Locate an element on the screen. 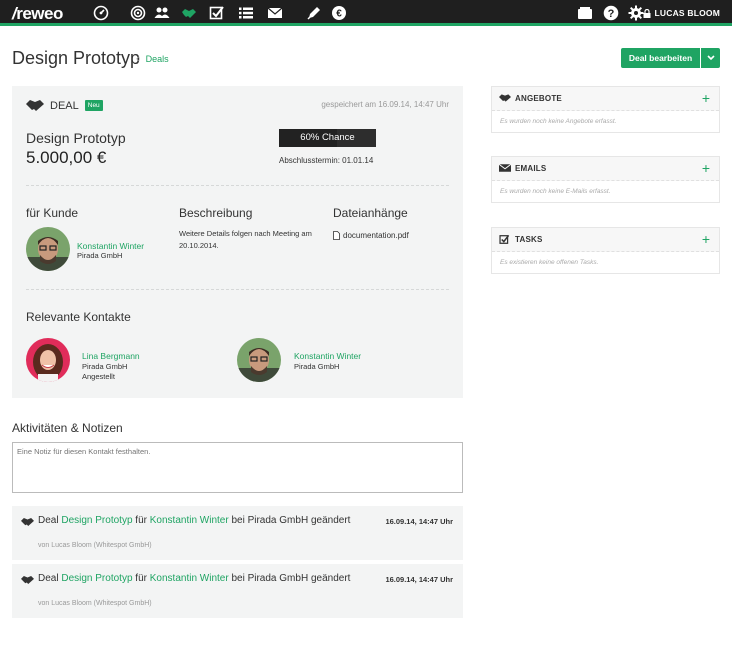 Image resolution: width=732 pixels, height=668 pixels. note-input is located at coordinates (237, 467).